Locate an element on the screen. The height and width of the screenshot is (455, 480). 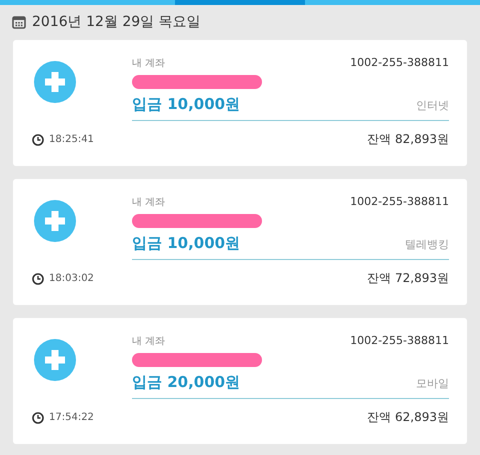
channel-label: 텔레뱅킹 is located at coordinates (427, 244).